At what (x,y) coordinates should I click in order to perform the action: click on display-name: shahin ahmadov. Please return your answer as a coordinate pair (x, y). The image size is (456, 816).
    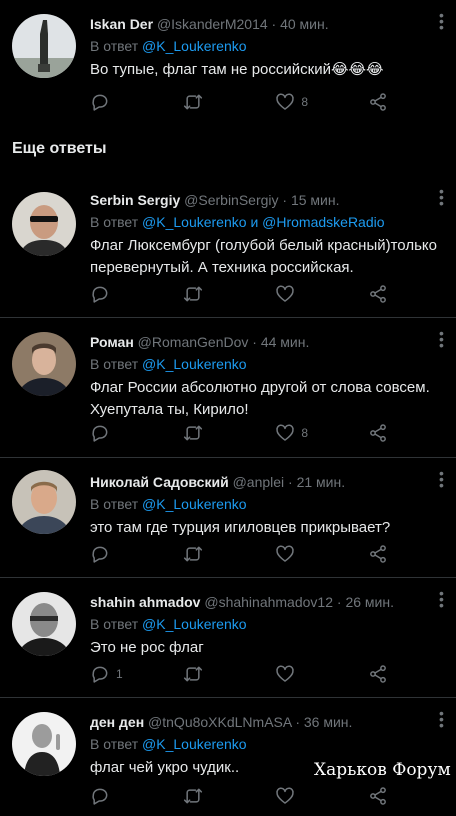
    Looking at the image, I should click on (145, 602).